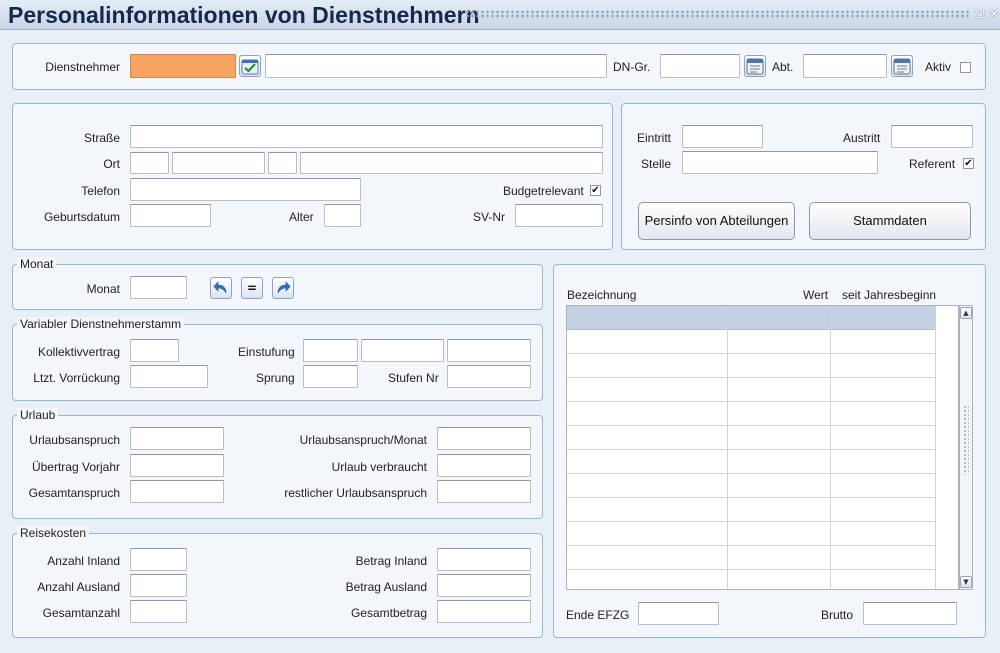 This screenshot has width=1000, height=653. Describe the element at coordinates (700, 66) in the screenshot. I see `dngr-input` at that location.